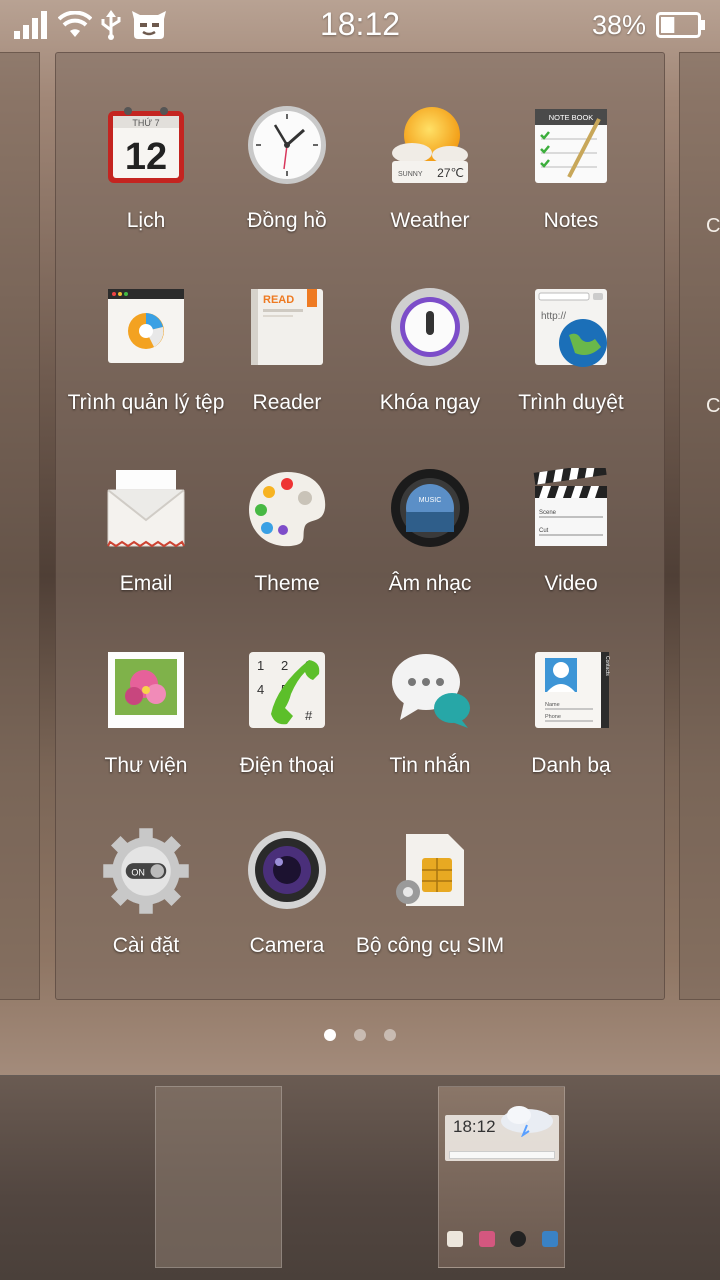 Image resolution: width=720 pixels, height=1280 pixels. Describe the element at coordinates (668, 25) in the screenshot. I see `battery-fill` at that location.